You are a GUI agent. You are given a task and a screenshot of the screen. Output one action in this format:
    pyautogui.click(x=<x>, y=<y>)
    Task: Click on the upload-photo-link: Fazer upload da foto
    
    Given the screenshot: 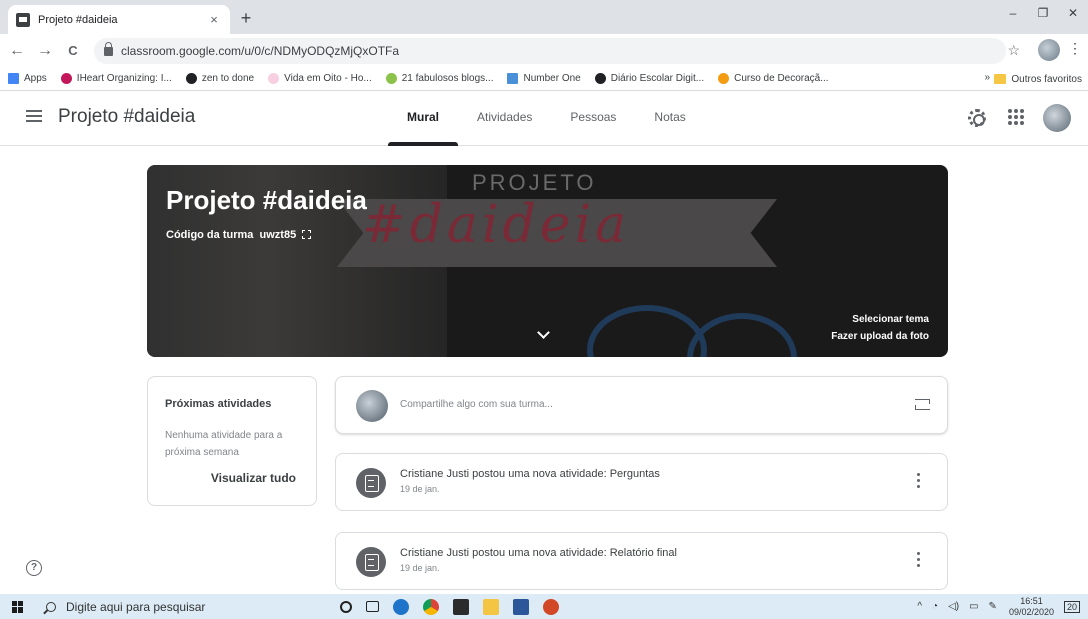 What is the action you would take?
    pyautogui.click(x=880, y=336)
    